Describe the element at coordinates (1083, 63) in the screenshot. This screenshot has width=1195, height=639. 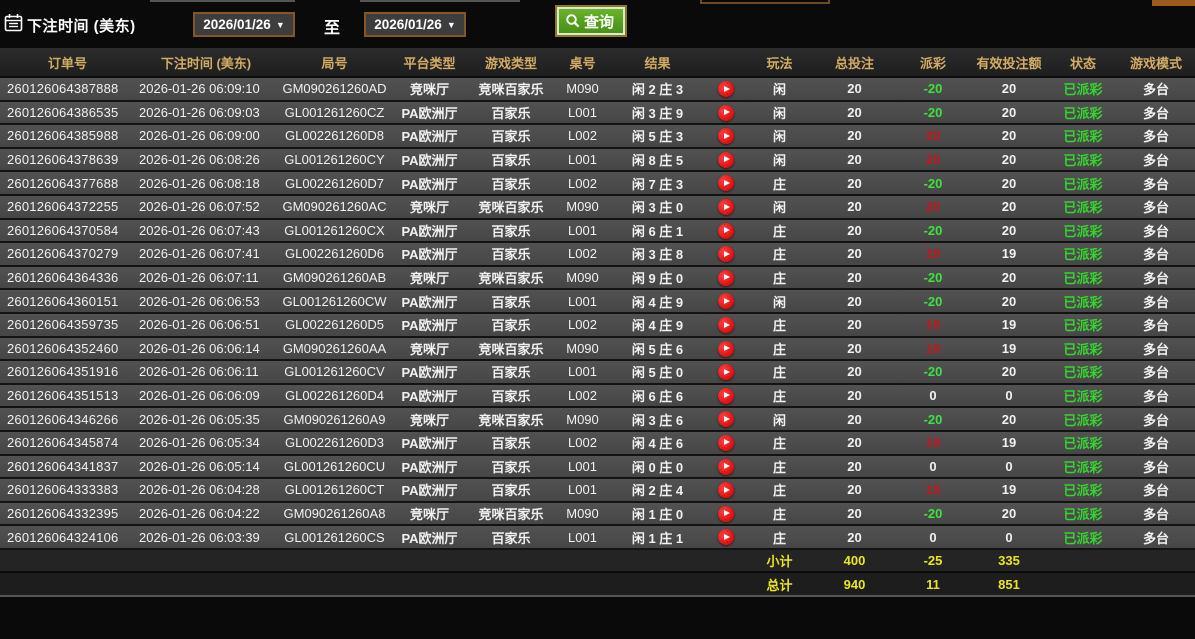
I see `col-status: 状态` at that location.